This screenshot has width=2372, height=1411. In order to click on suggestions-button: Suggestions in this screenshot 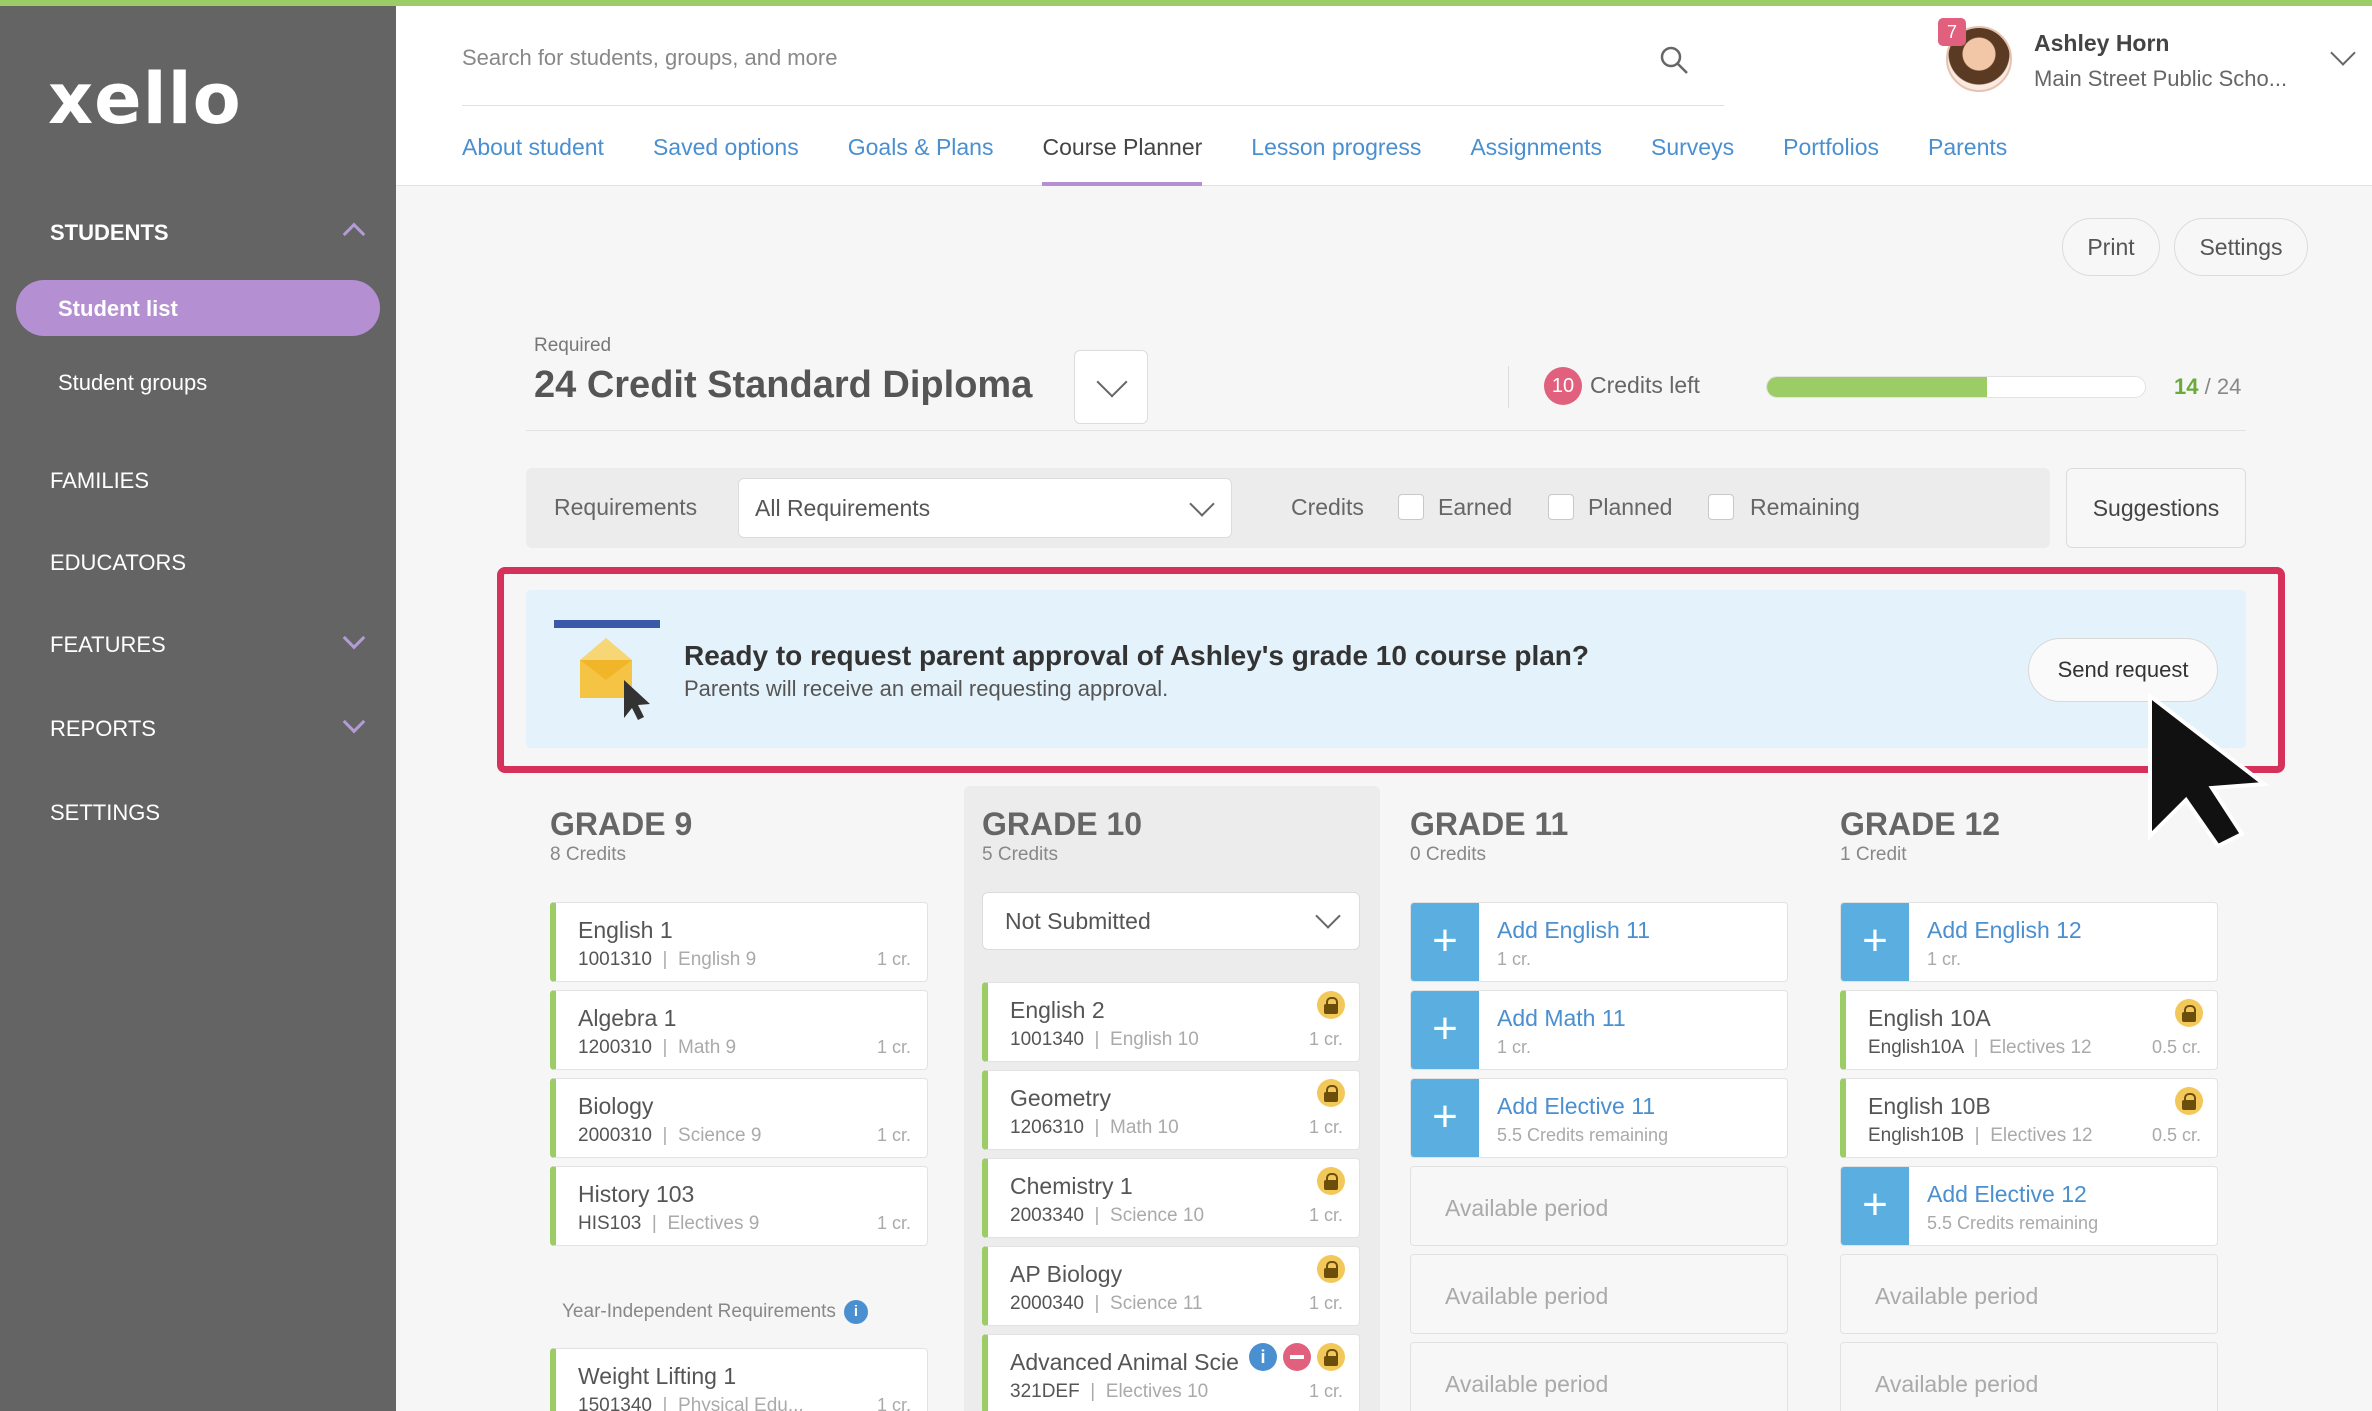, I will do `click(2156, 508)`.